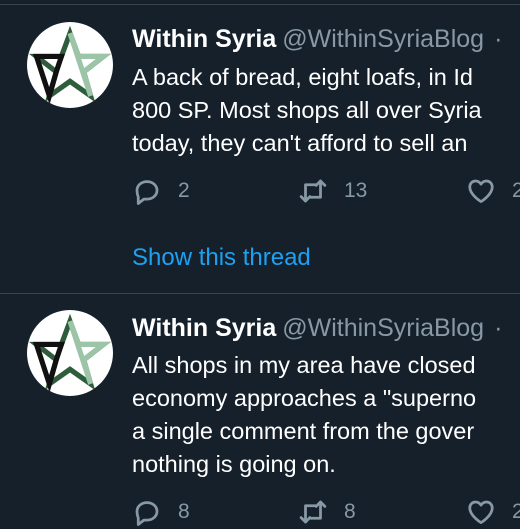 This screenshot has width=520, height=529. Describe the element at coordinates (184, 511) in the screenshot. I see `reply-count: 8` at that location.